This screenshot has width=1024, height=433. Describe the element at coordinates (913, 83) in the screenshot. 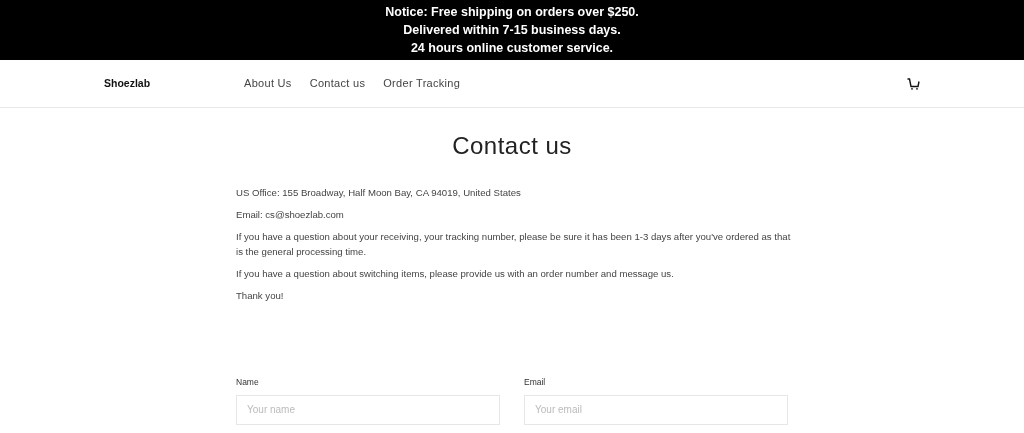

I see `cart-icon` at that location.